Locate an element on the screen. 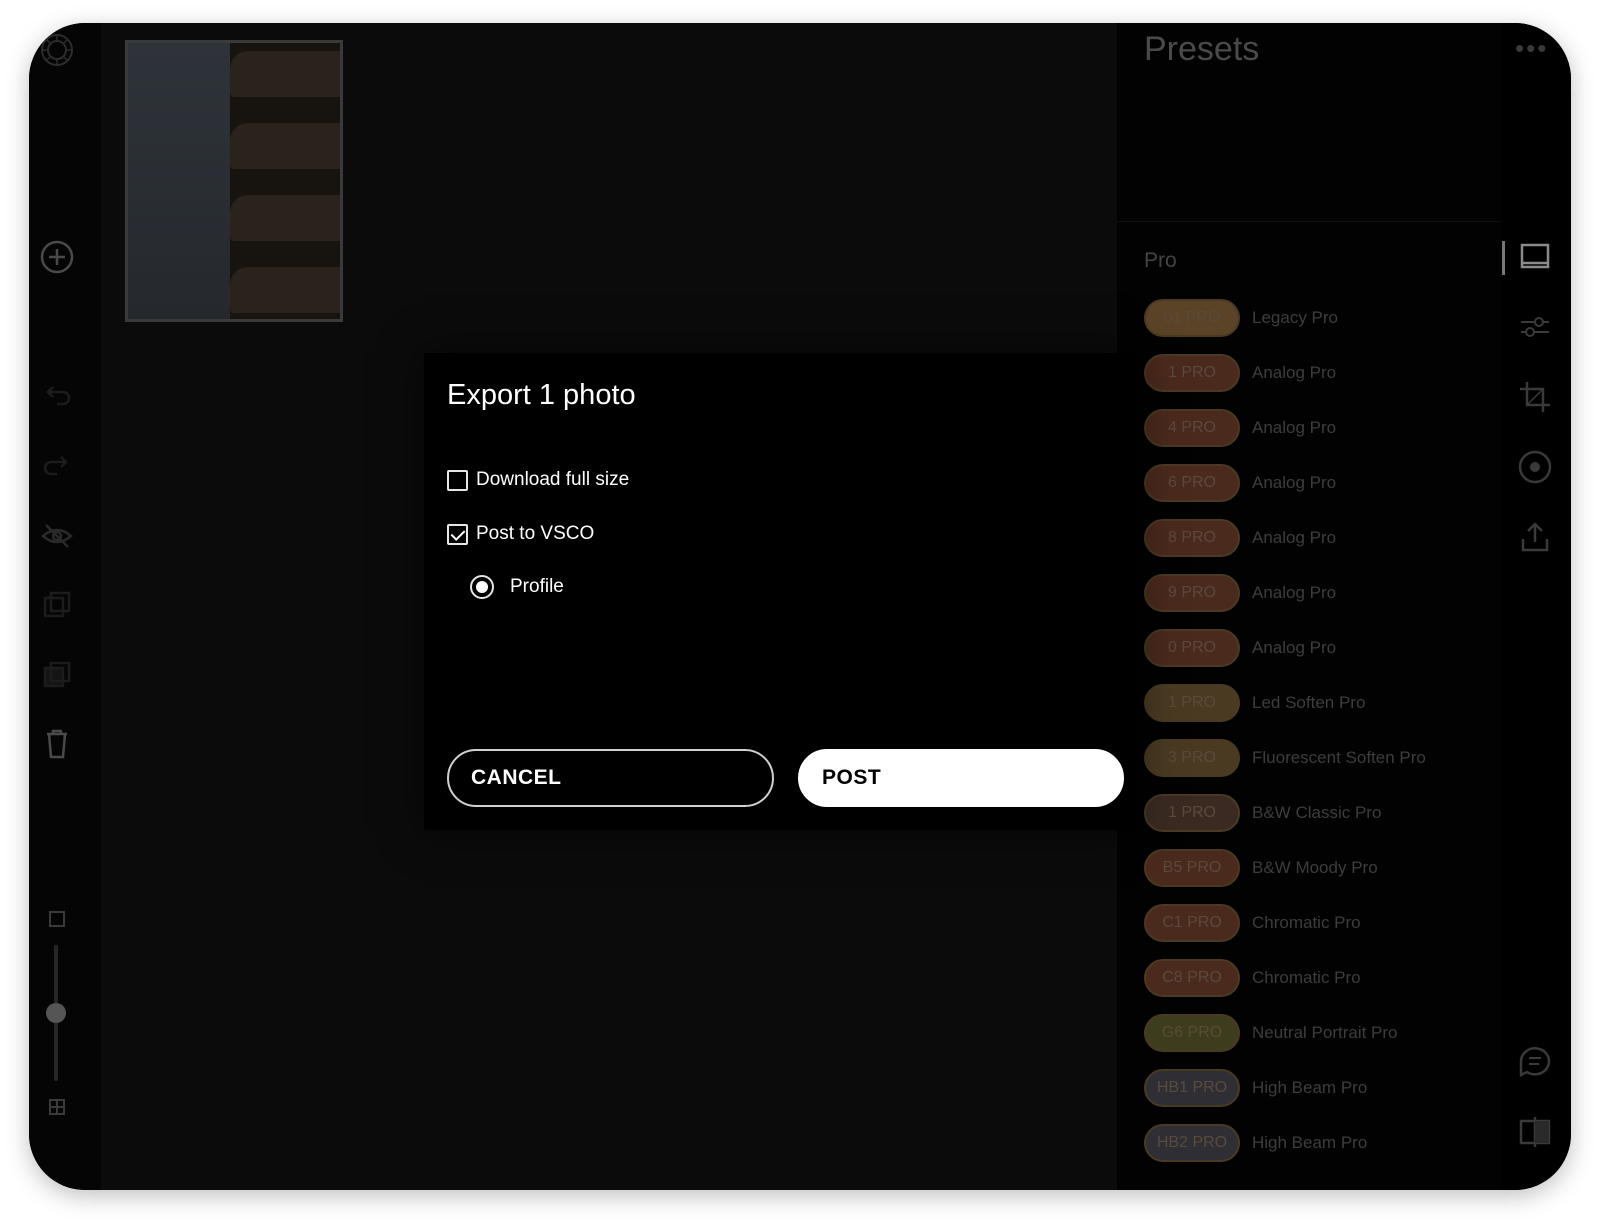 This screenshot has width=1600, height=1222. compare-icon is located at coordinates (1535, 1131).